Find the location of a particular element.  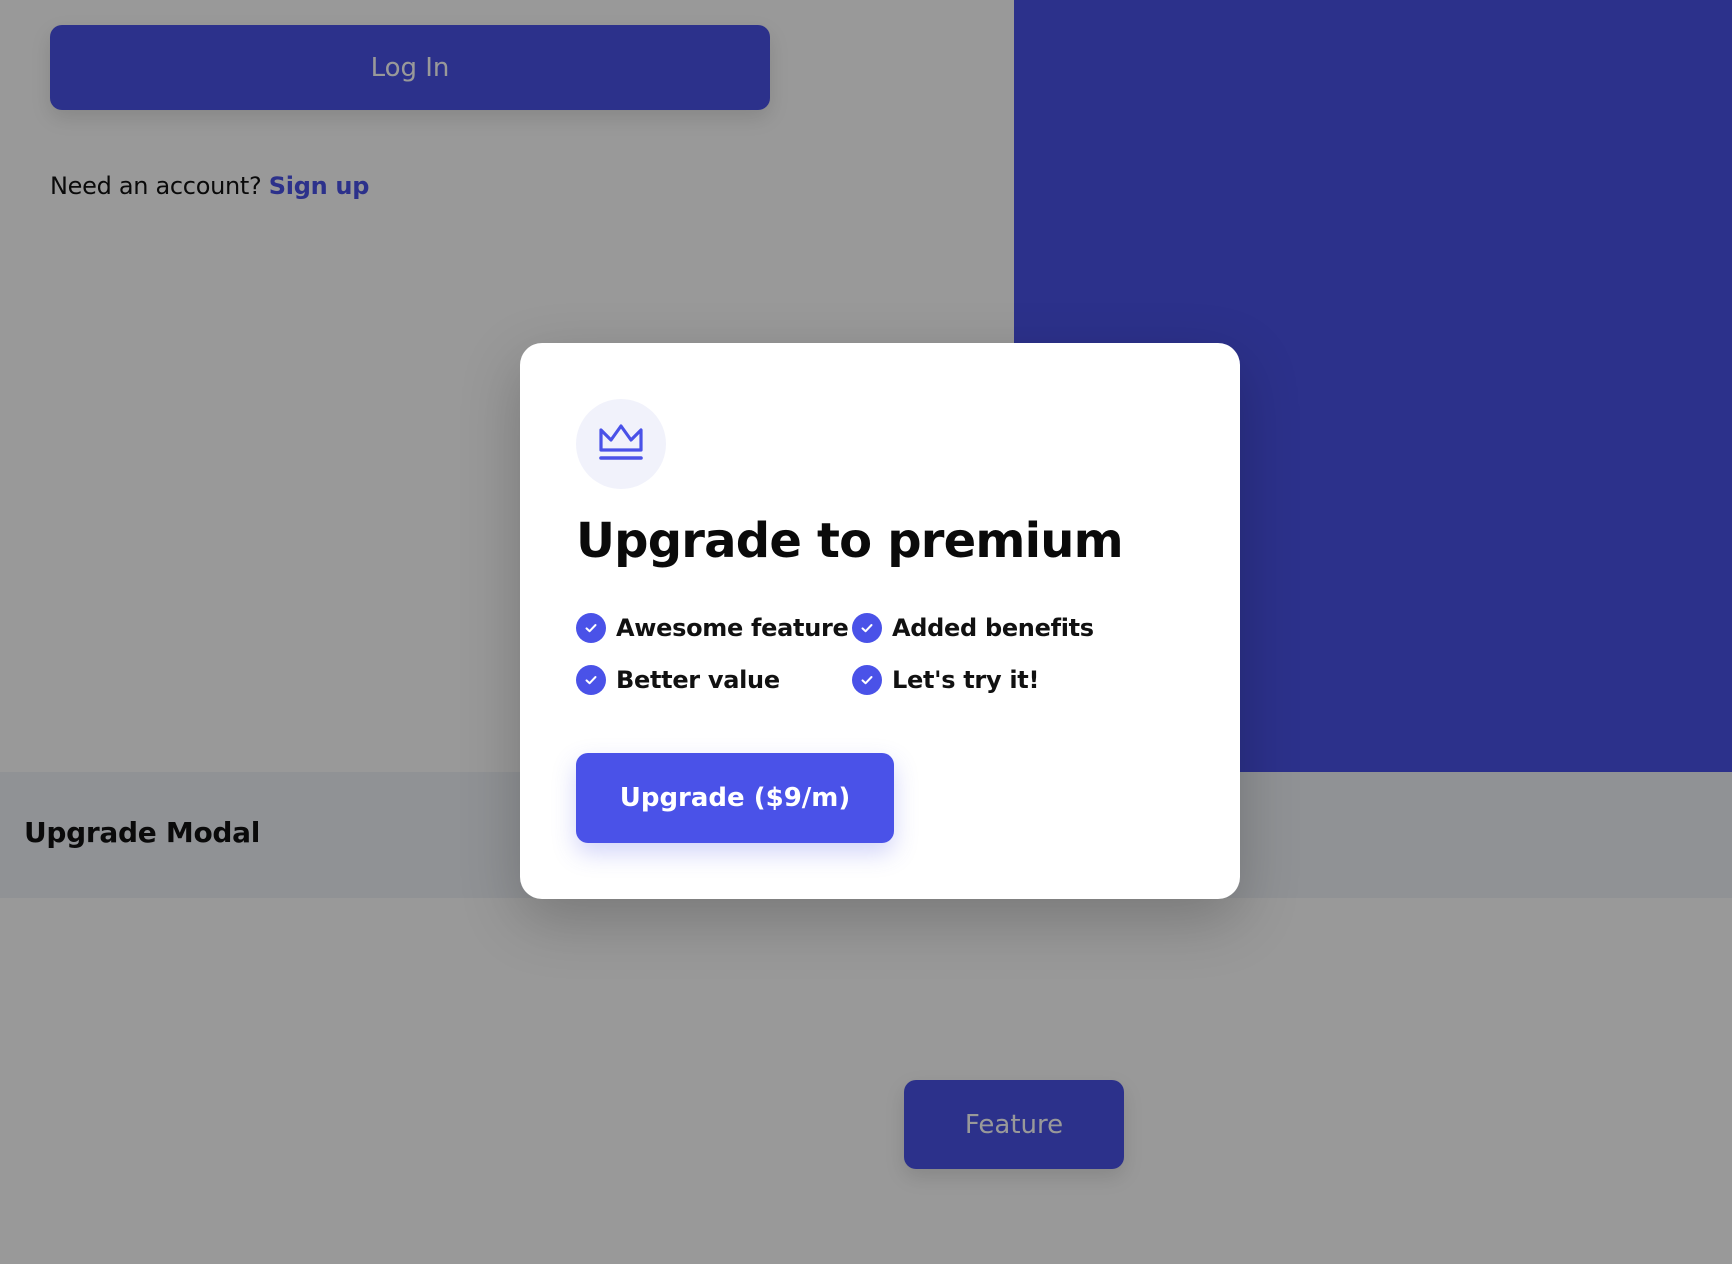

feature-label: Added benefits is located at coordinates (993, 628).